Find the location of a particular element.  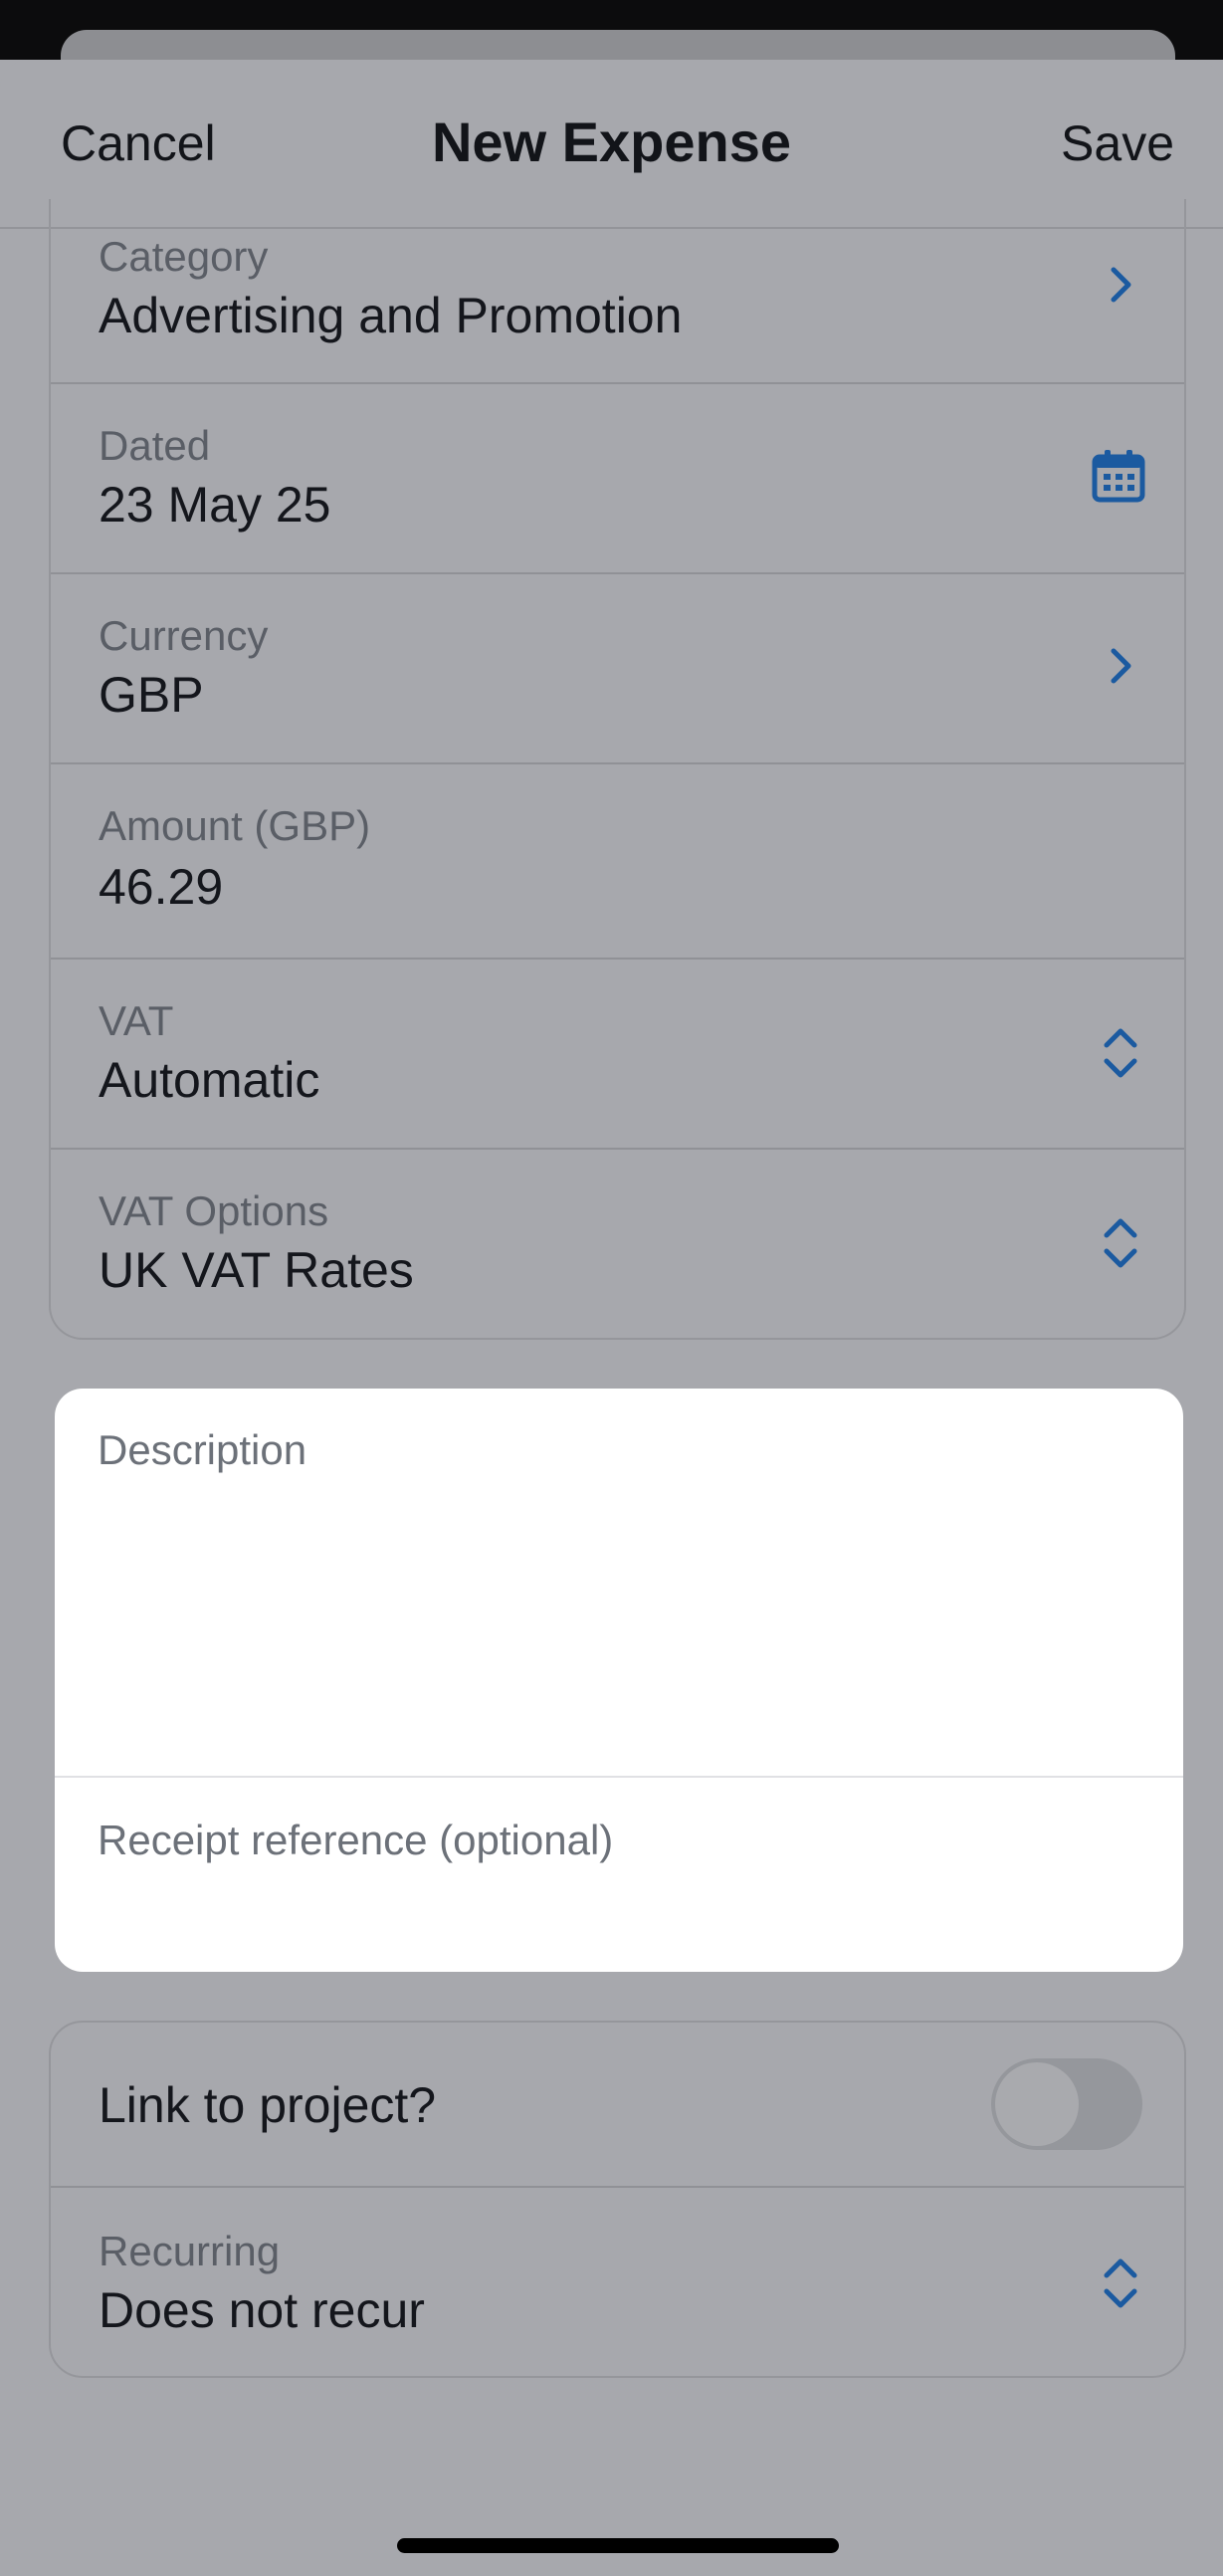

category-value: Advertising and Promotion is located at coordinates (391, 315).